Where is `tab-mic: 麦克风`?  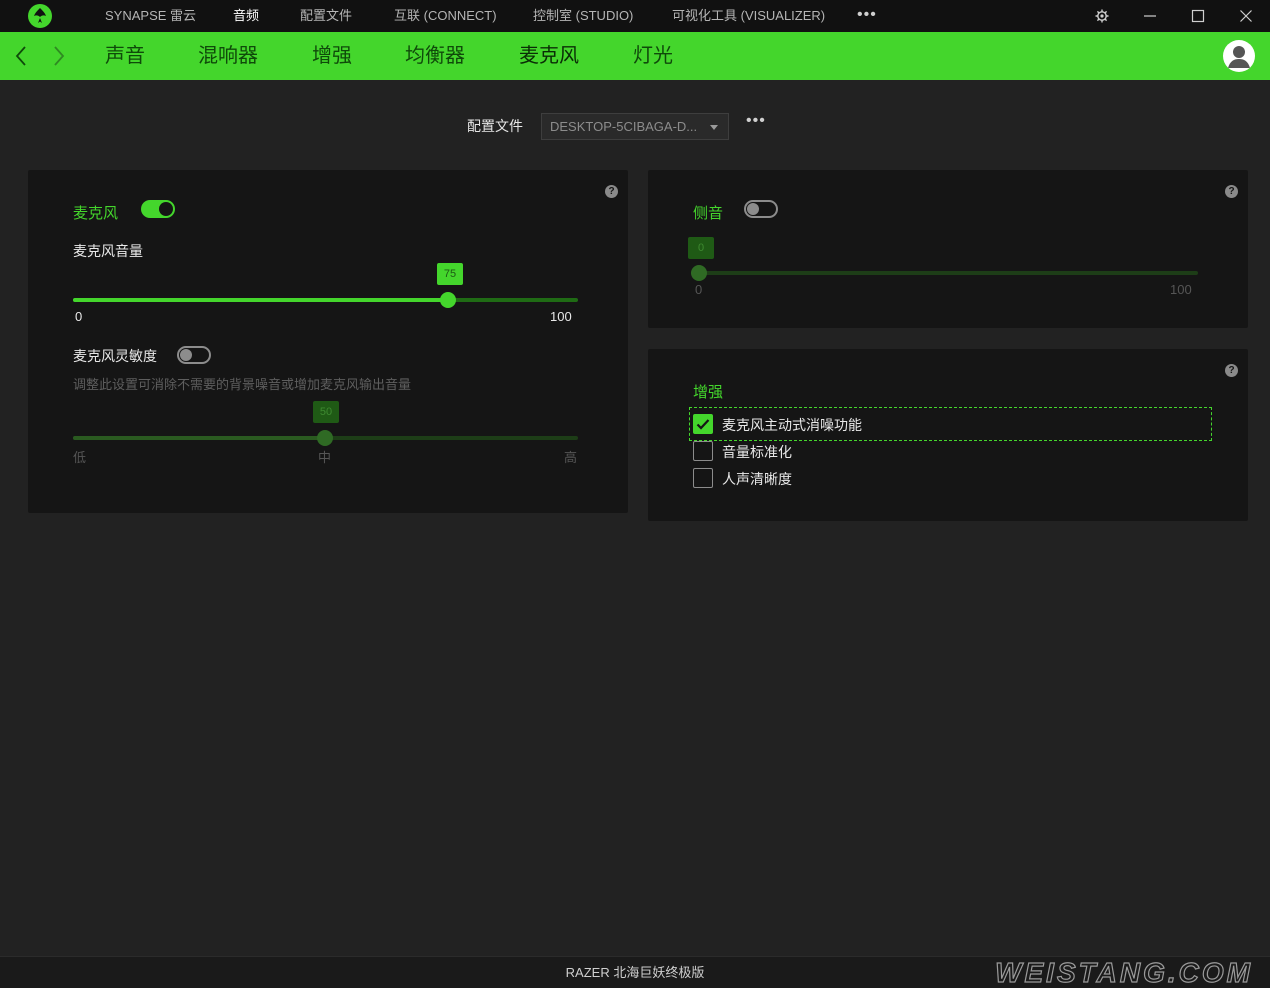
tab-mic: 麦克风 is located at coordinates (549, 56).